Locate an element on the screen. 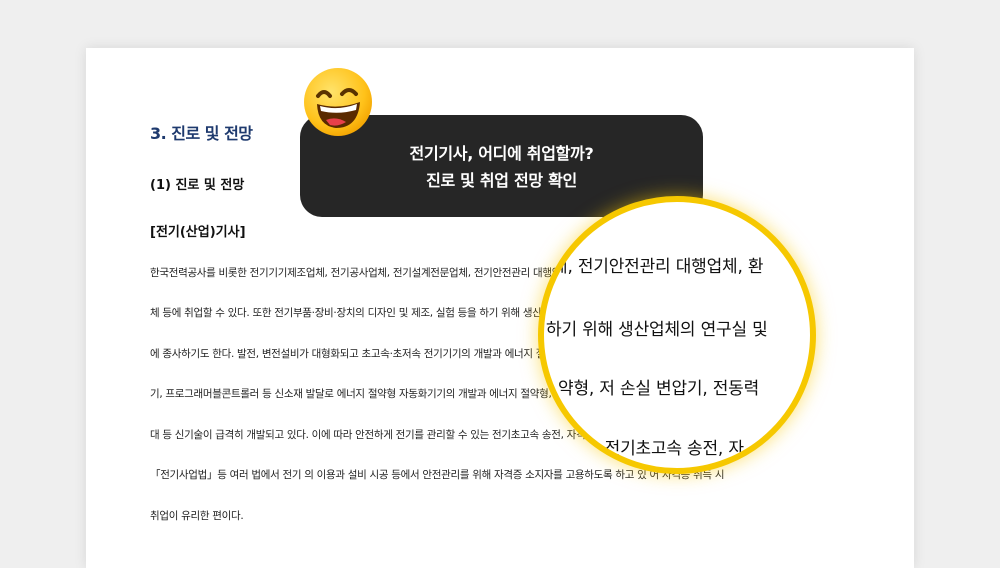 This screenshot has height=568, width=1000. subsection-title: (1) 진로 및 전망 is located at coordinates (197, 185).